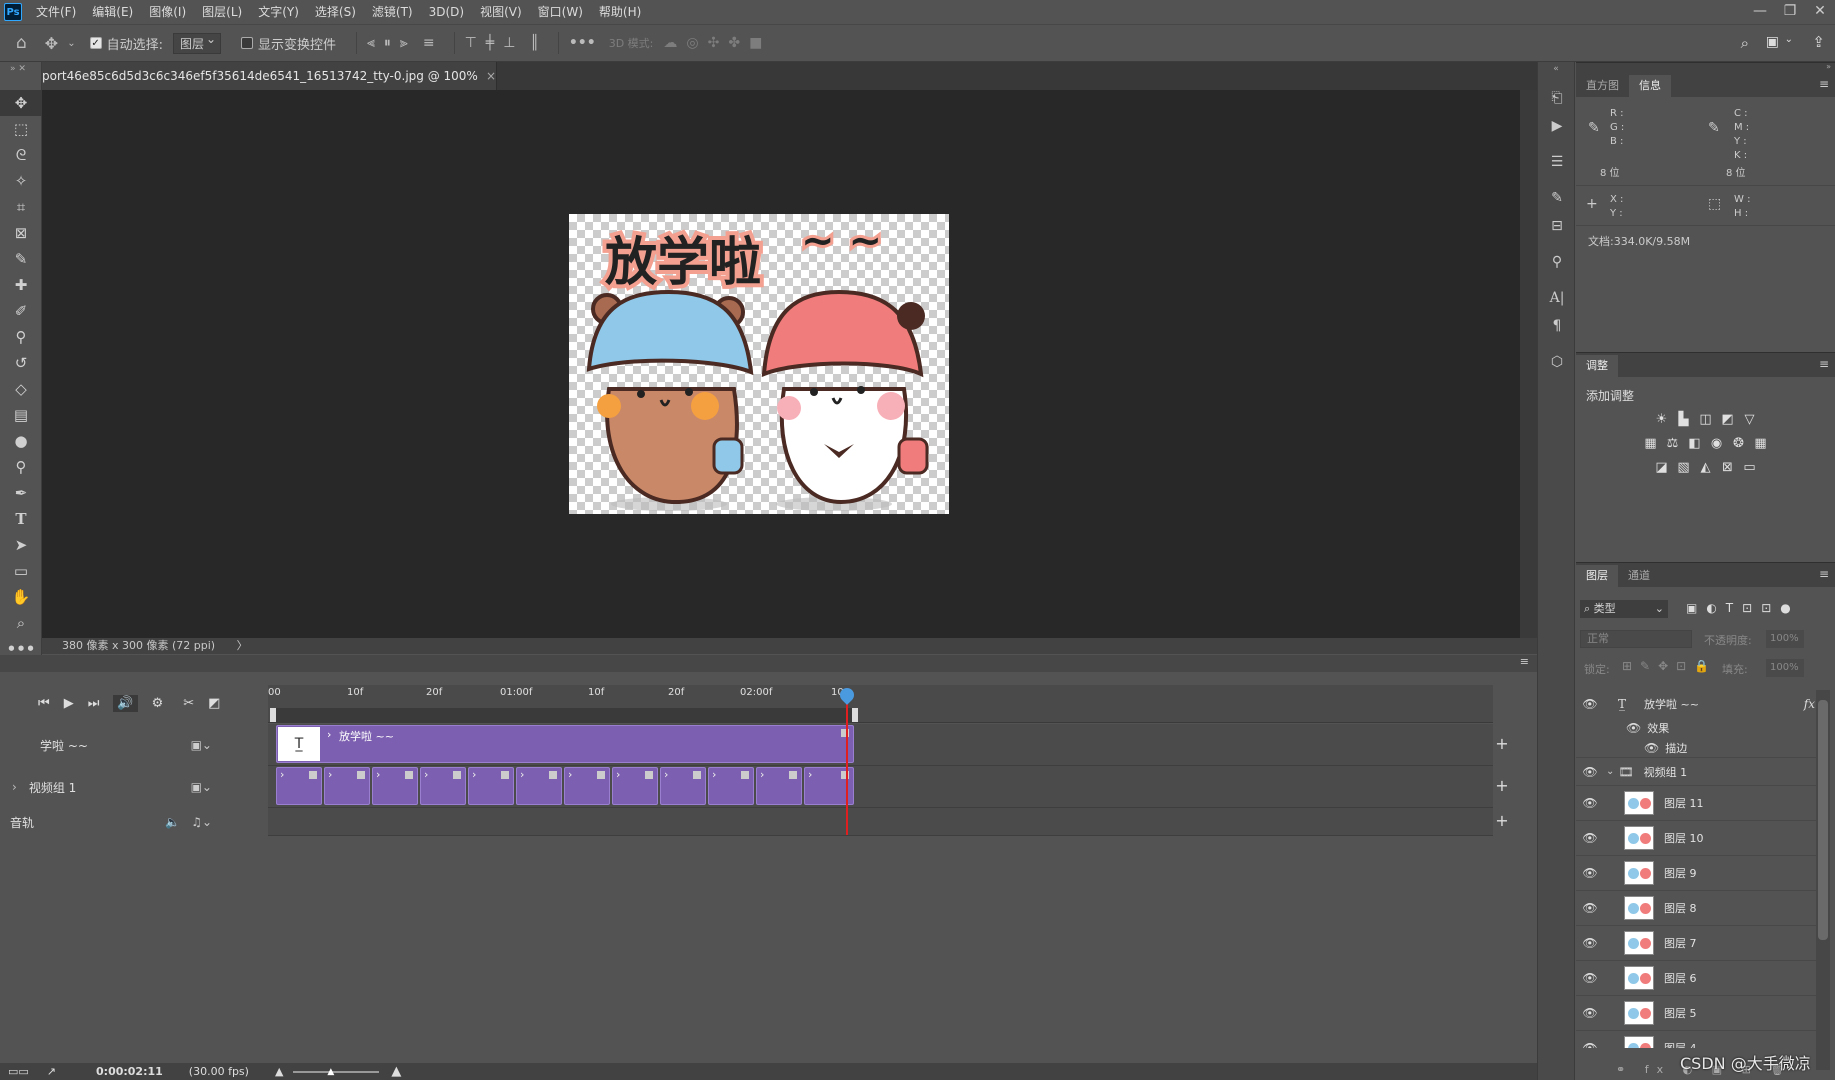  I want to click on work-area-end-handle, so click(855, 715).